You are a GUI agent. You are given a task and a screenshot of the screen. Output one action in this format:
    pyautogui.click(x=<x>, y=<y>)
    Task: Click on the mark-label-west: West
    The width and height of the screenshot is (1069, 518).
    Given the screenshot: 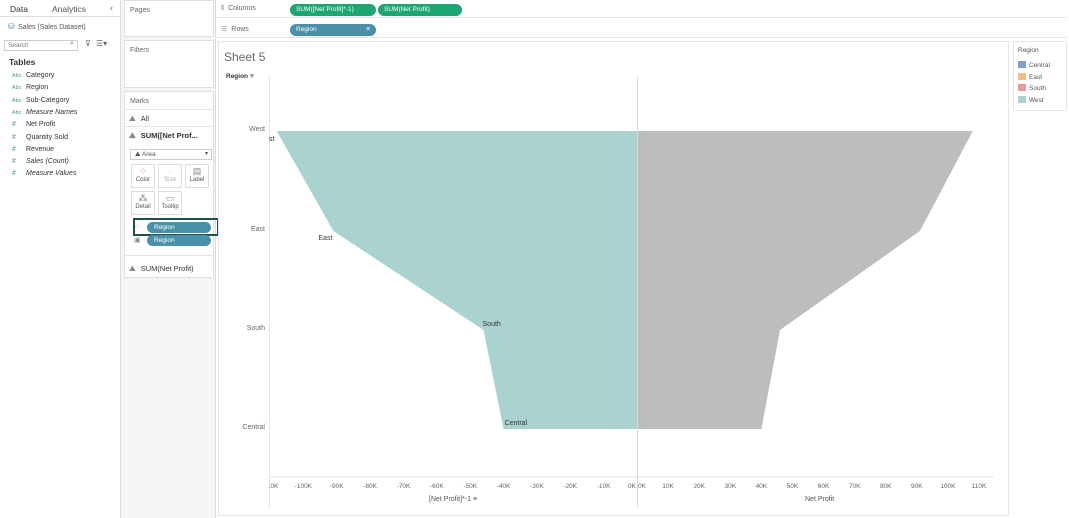 What is the action you would take?
    pyautogui.click(x=272, y=139)
    